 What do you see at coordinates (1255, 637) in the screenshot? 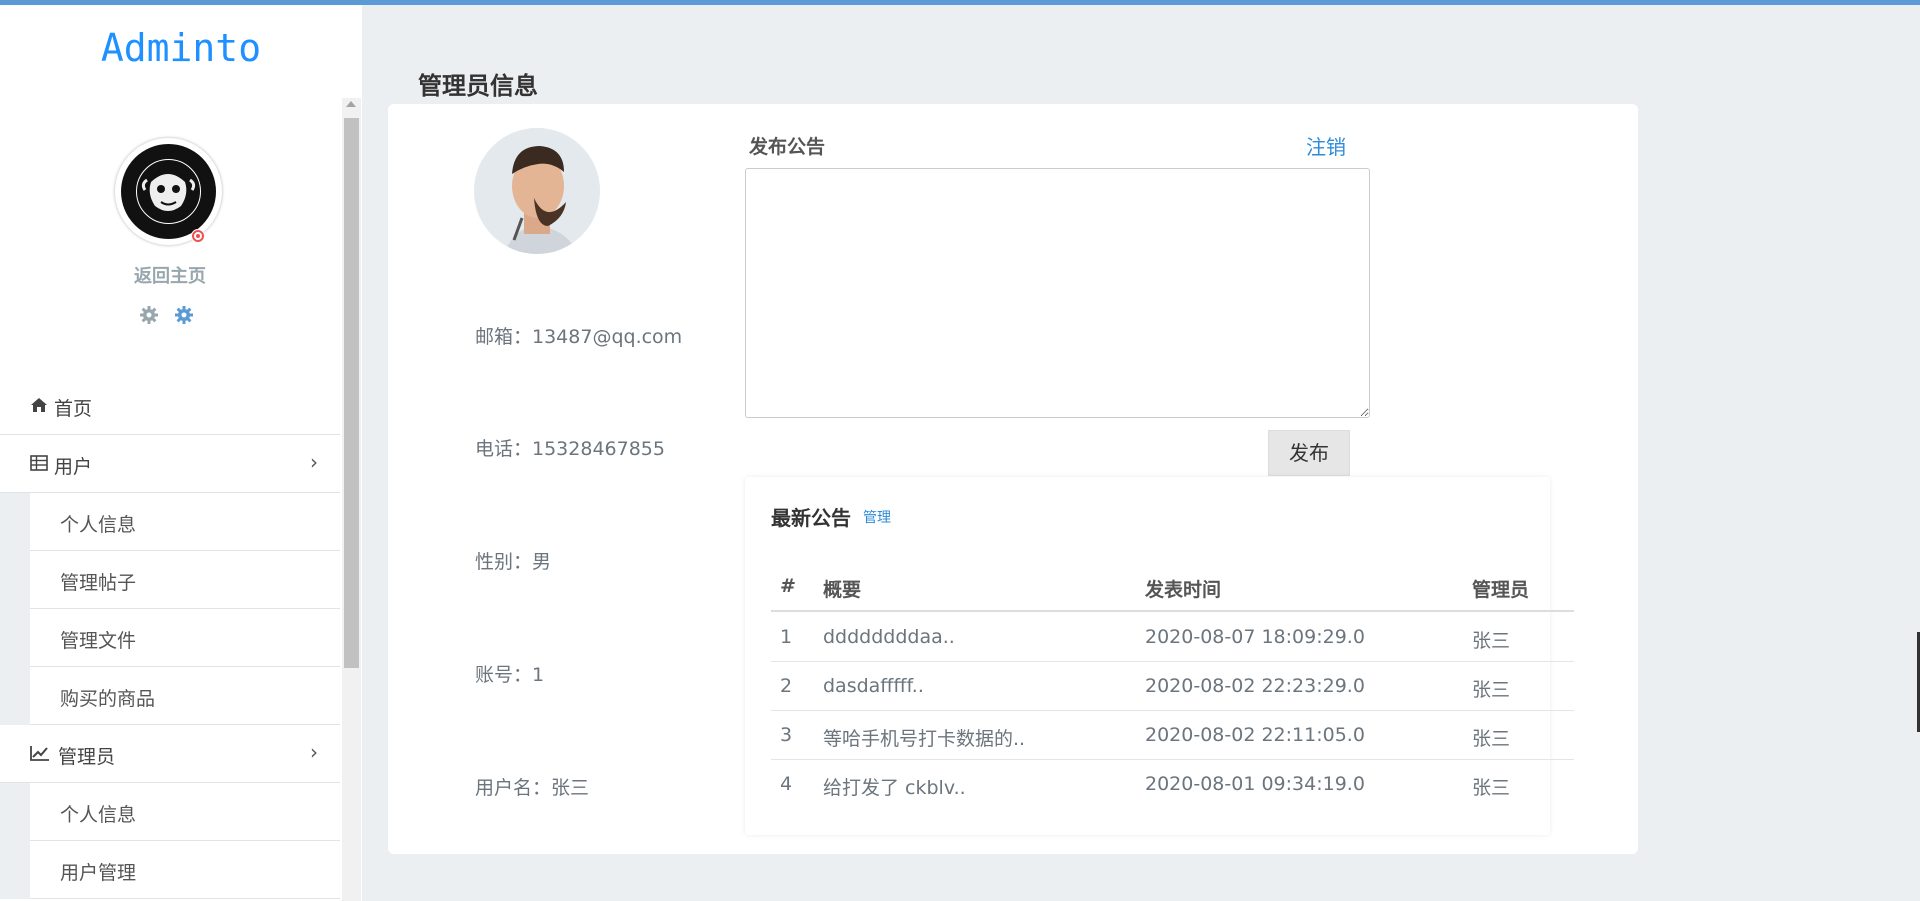
I see `row-time: 2020-08-07 18:09:29.0` at bounding box center [1255, 637].